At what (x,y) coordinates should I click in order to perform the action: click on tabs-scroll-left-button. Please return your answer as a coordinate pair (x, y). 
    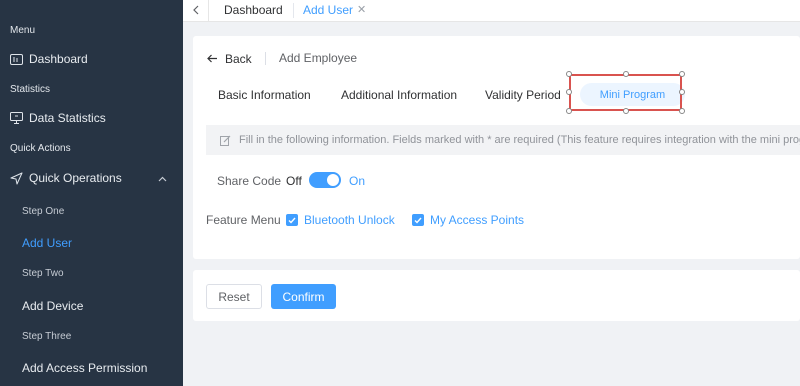
    Looking at the image, I should click on (196, 11).